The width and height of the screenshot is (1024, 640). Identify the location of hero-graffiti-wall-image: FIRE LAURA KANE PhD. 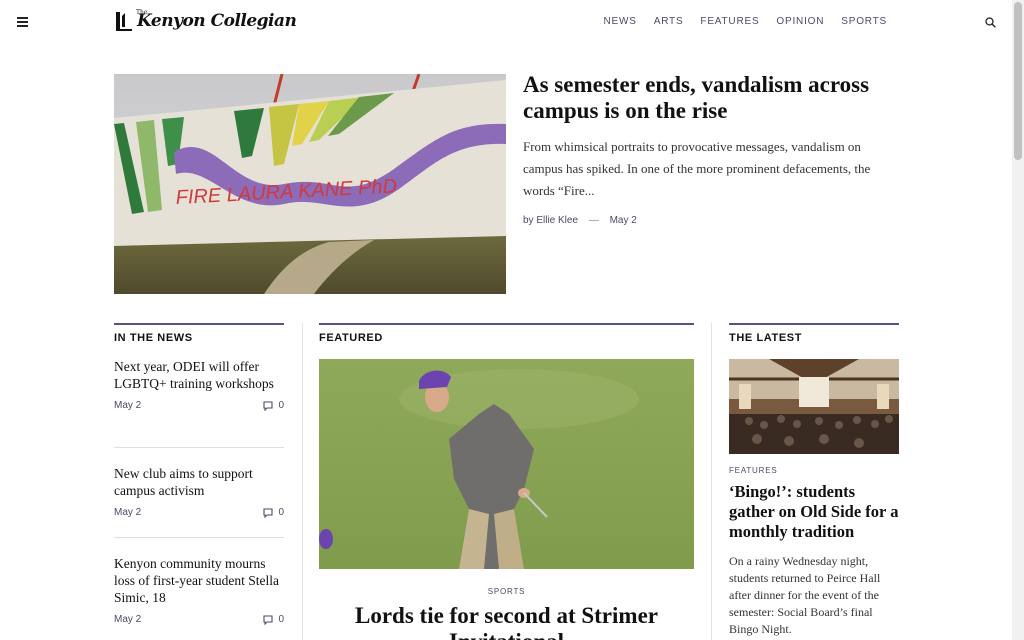
(310, 184).